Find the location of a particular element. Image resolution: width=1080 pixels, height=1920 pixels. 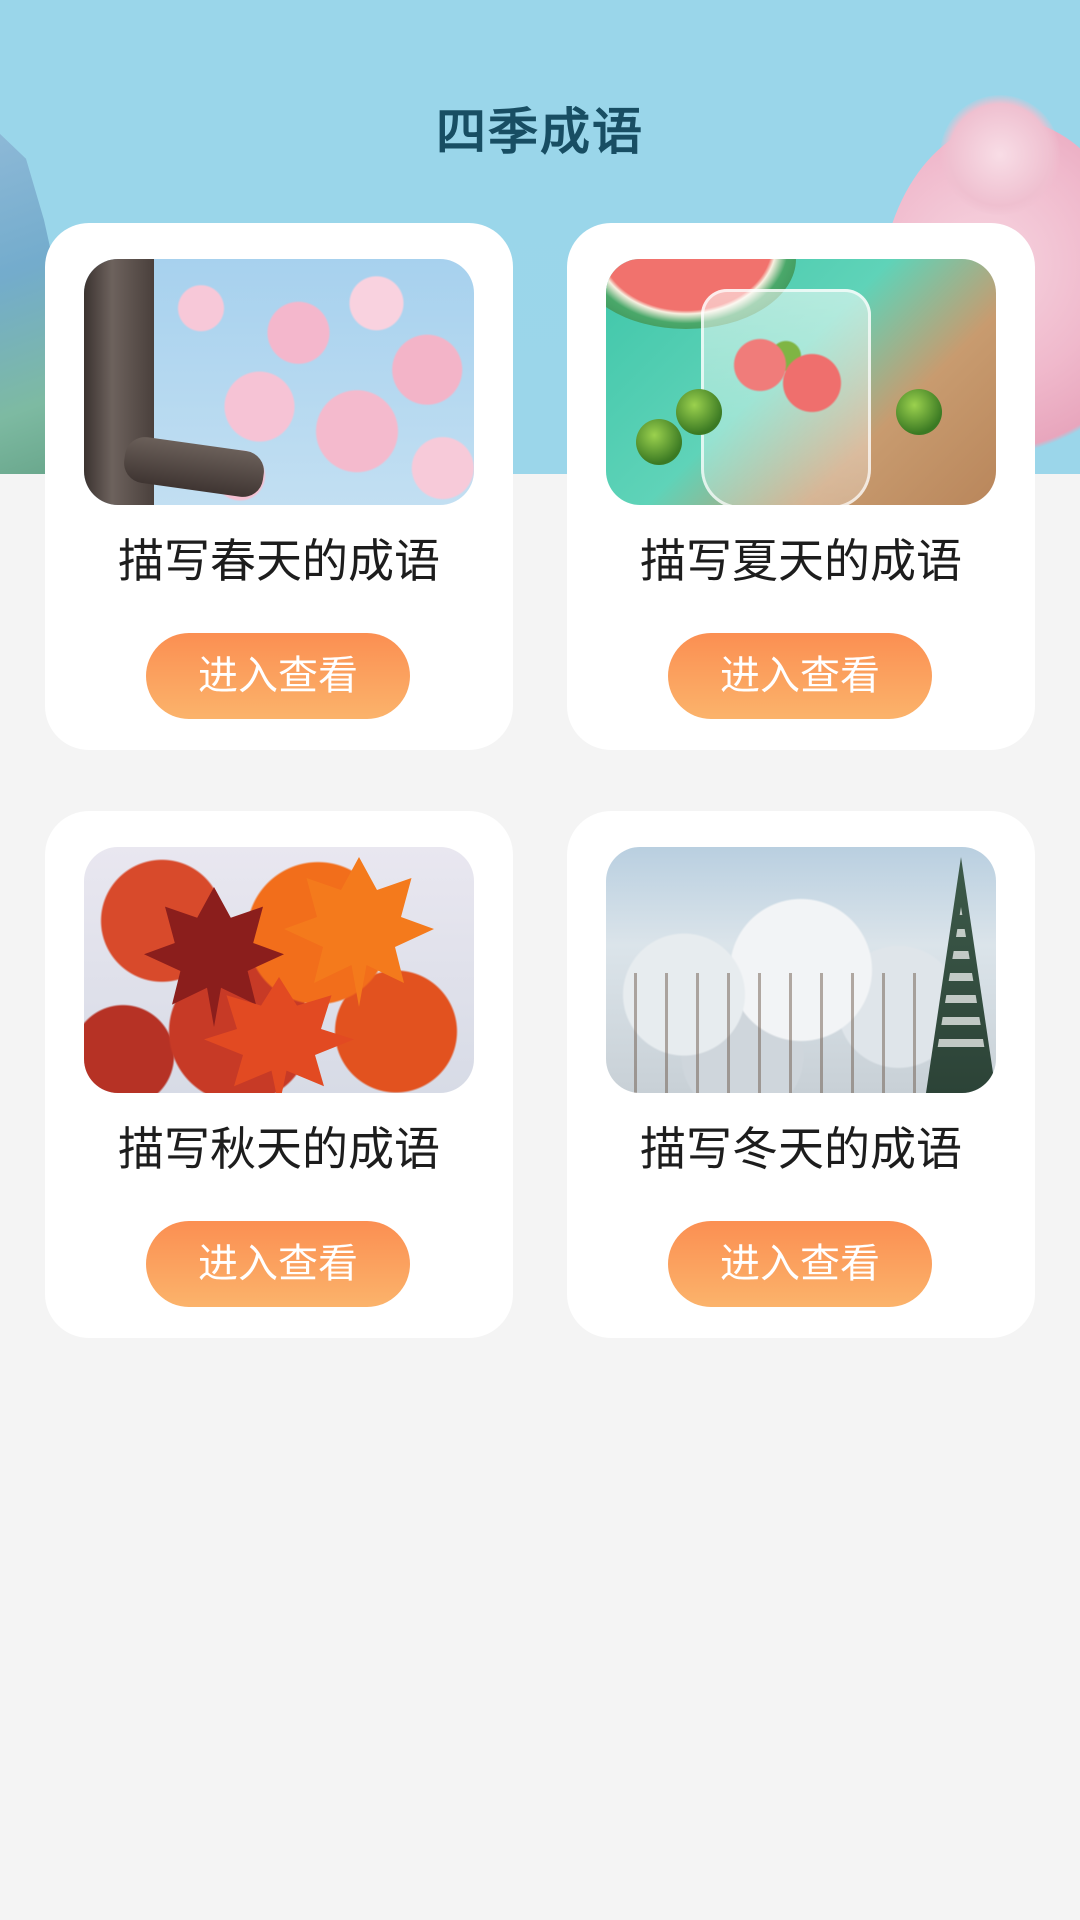

card-title: 描写秋天的成语 is located at coordinates (279, 1149).